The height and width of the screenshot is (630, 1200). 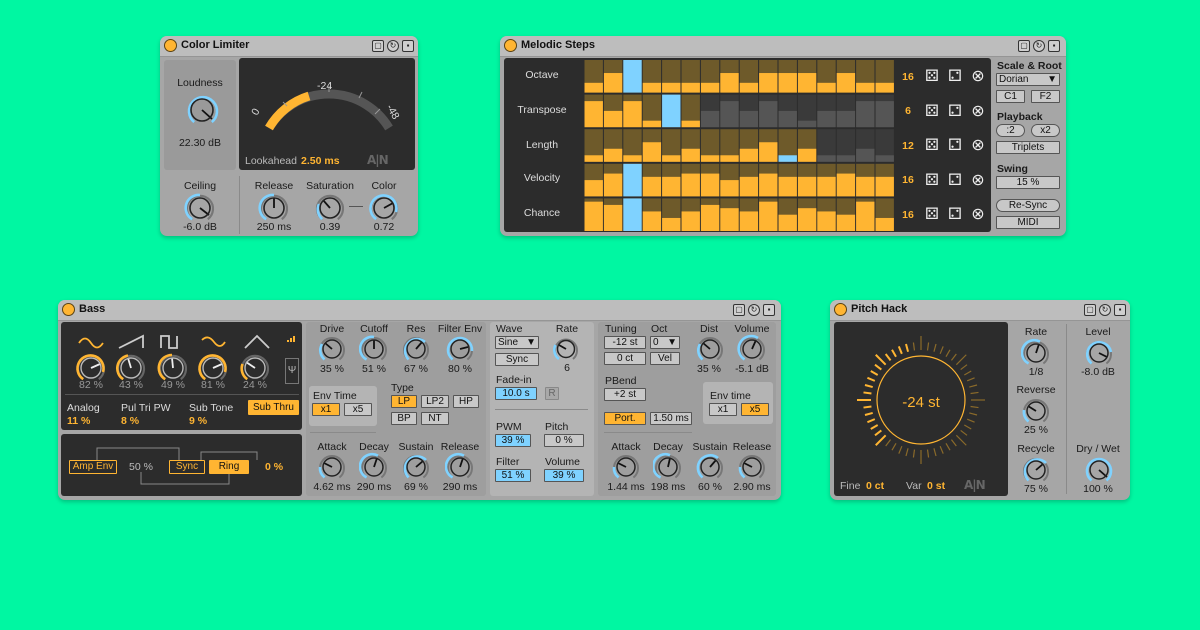 I want to click on lane-length-transpose: 6, so click(x=908, y=111).